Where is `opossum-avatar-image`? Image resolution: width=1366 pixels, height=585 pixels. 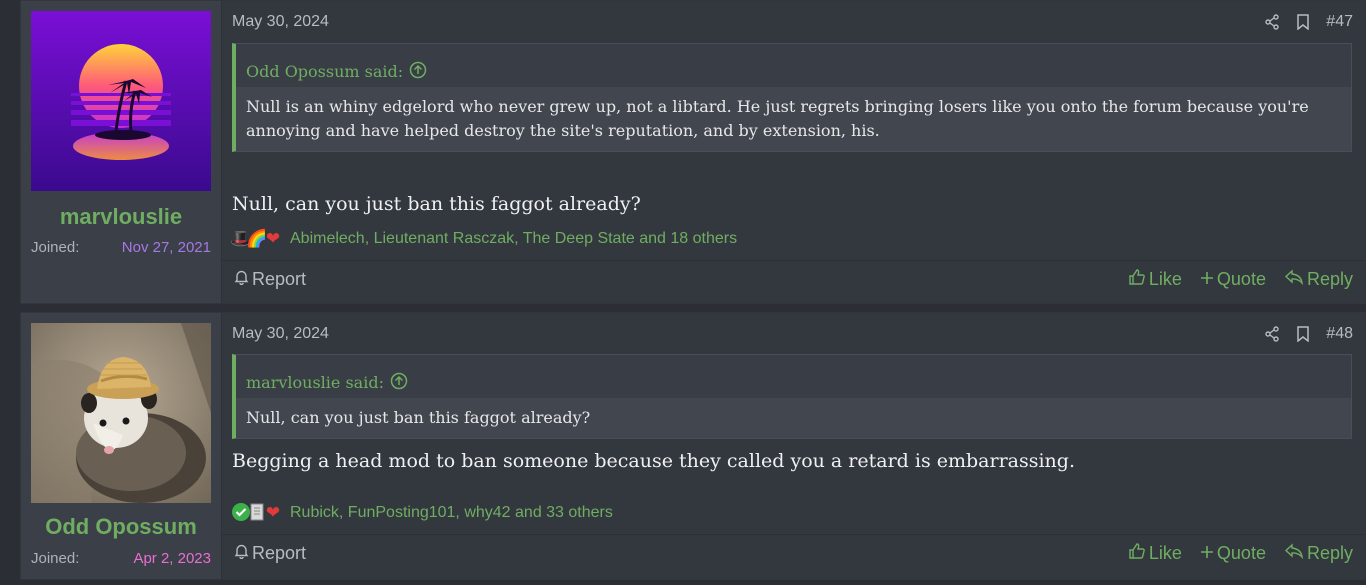
opossum-avatar-image is located at coordinates (121, 413).